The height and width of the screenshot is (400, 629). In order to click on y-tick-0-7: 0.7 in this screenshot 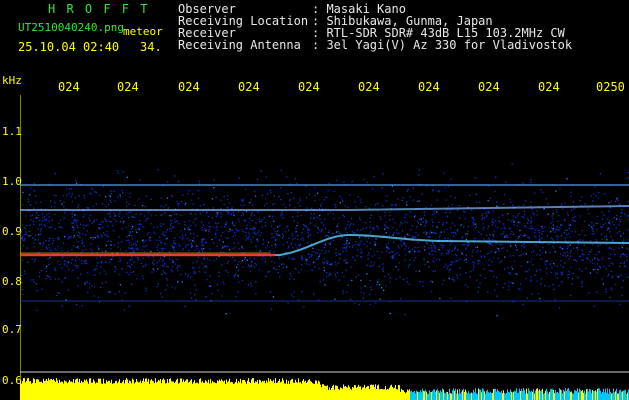, I will do `click(12, 329)`.